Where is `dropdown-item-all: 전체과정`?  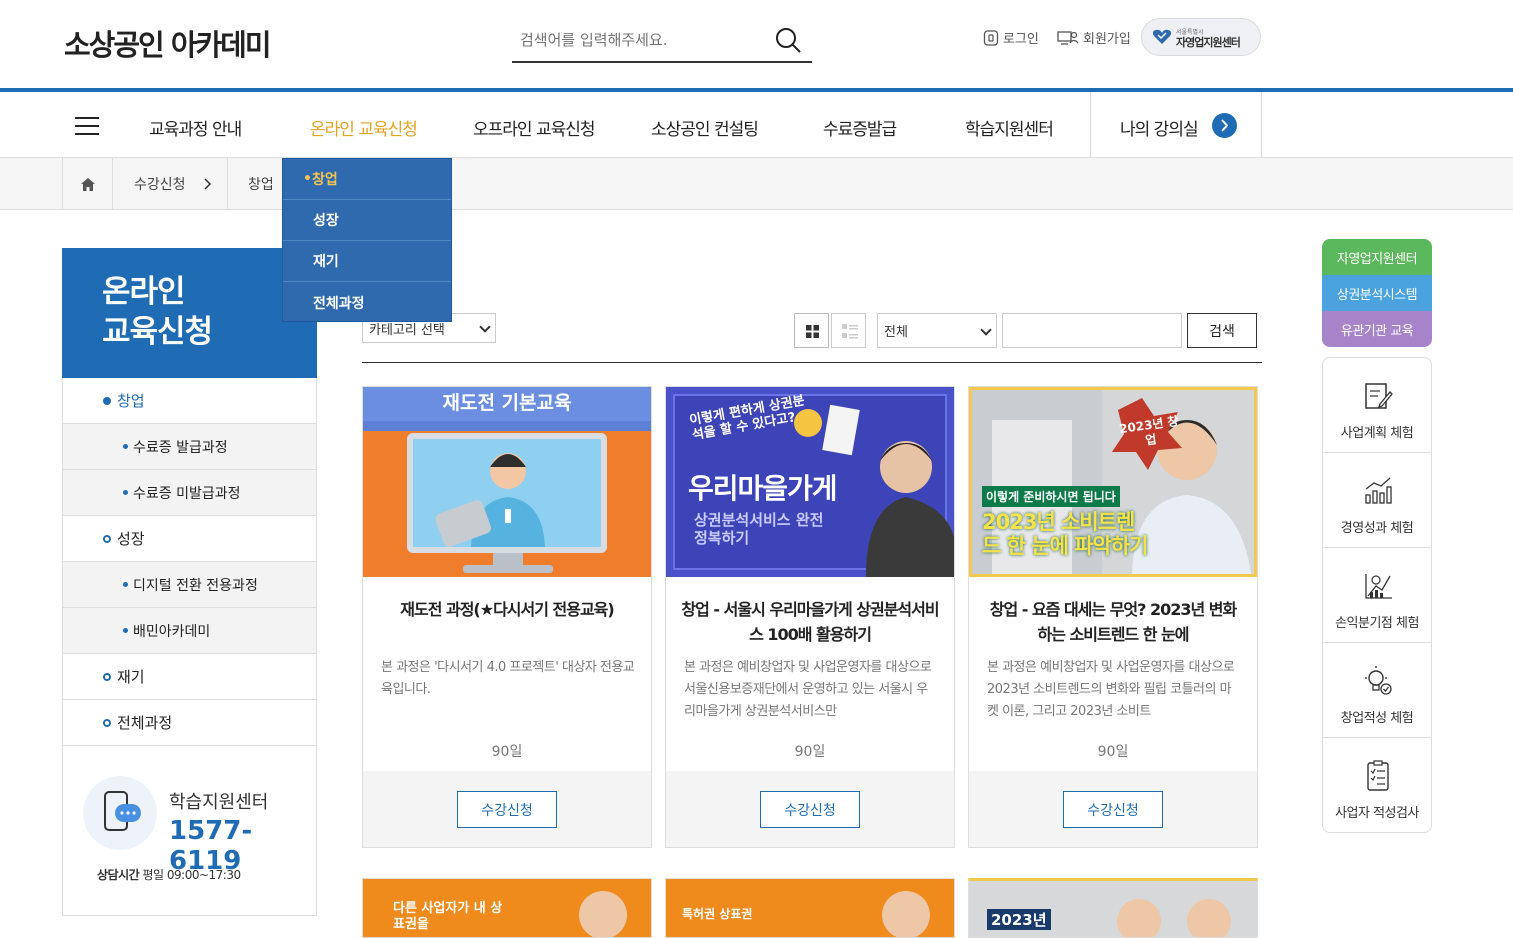 dropdown-item-all: 전체과정 is located at coordinates (367, 302).